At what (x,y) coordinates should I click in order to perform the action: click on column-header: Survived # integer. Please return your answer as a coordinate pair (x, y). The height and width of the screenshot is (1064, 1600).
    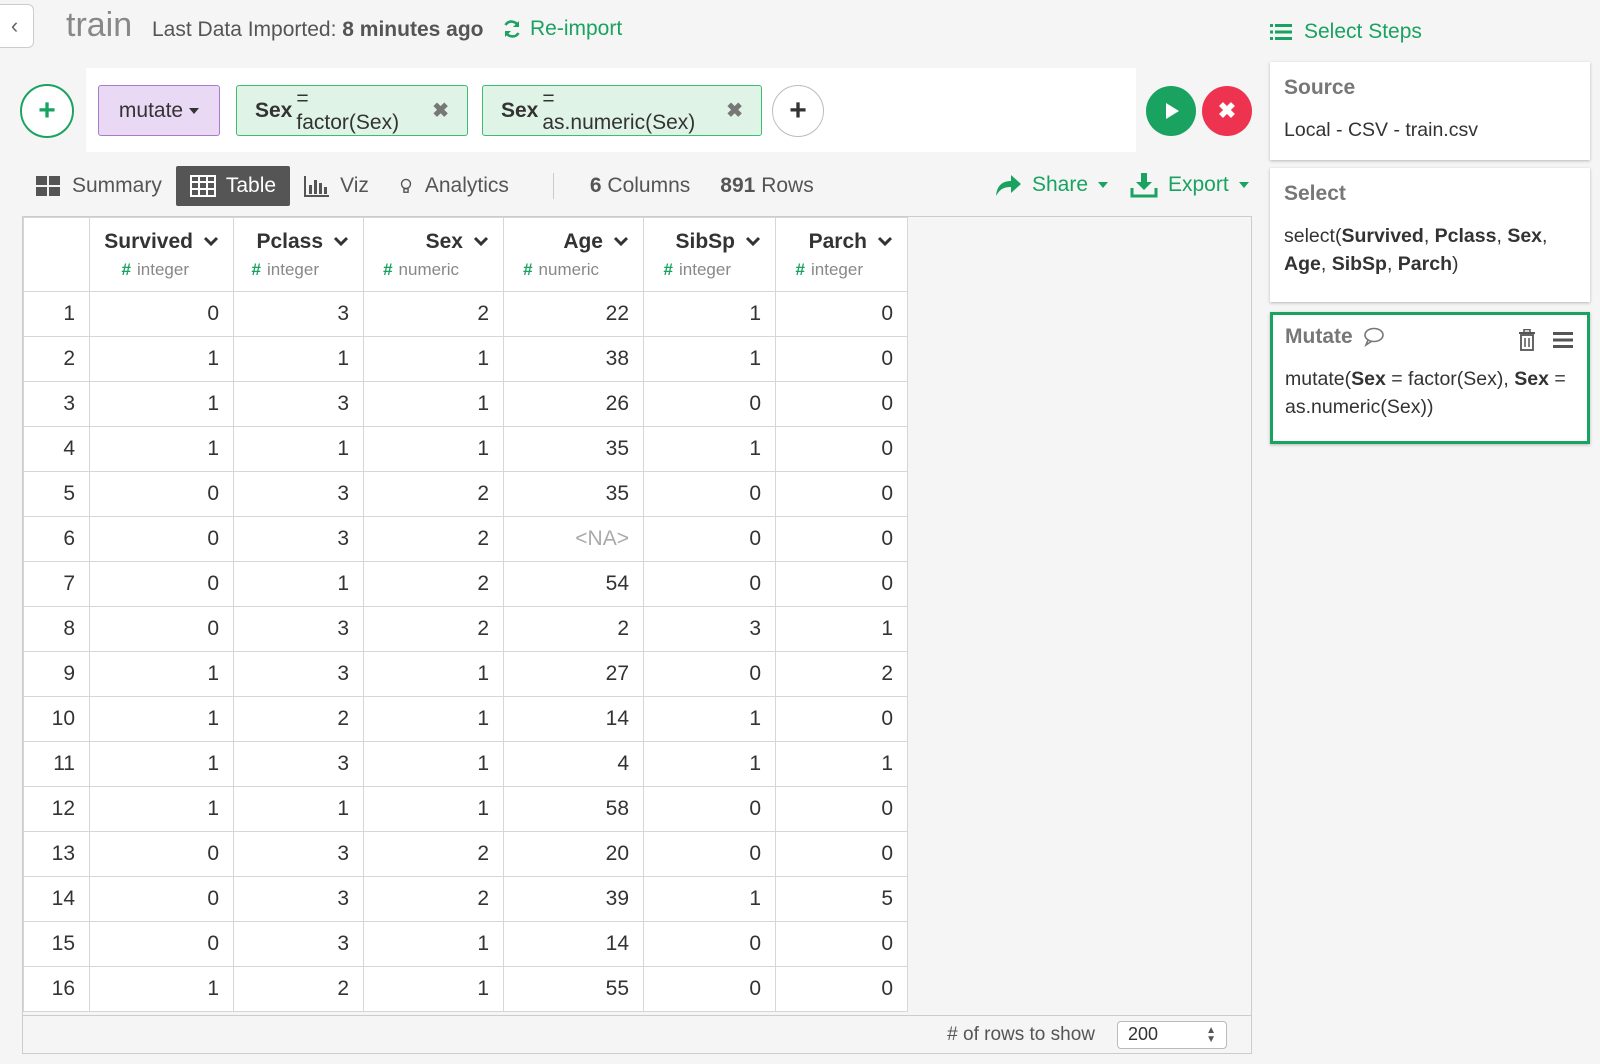
    Looking at the image, I should click on (161, 254).